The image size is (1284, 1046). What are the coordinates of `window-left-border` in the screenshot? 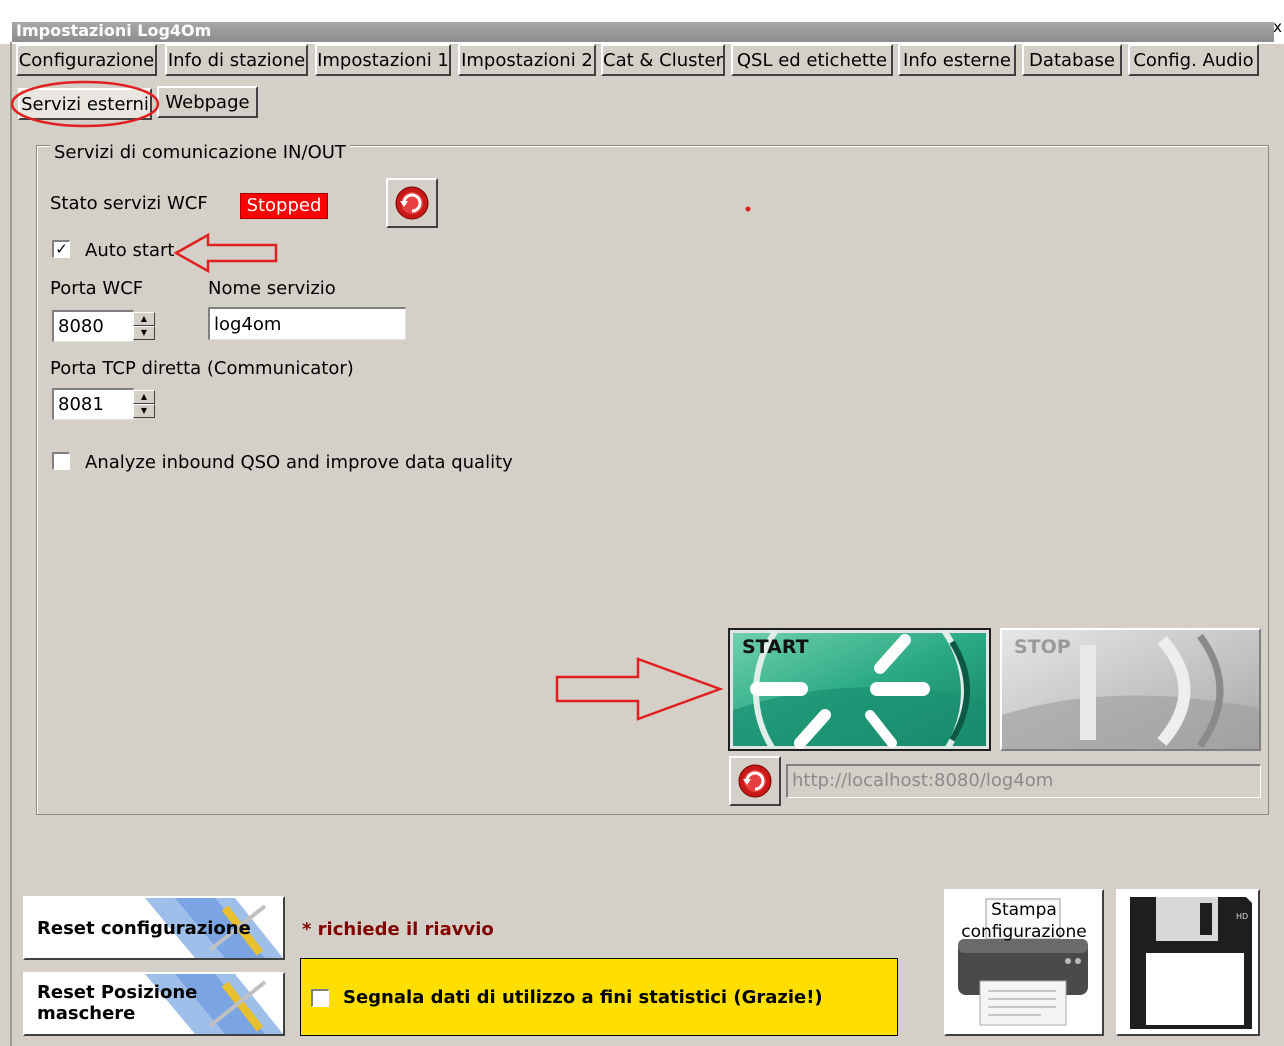 It's located at (11, 544).